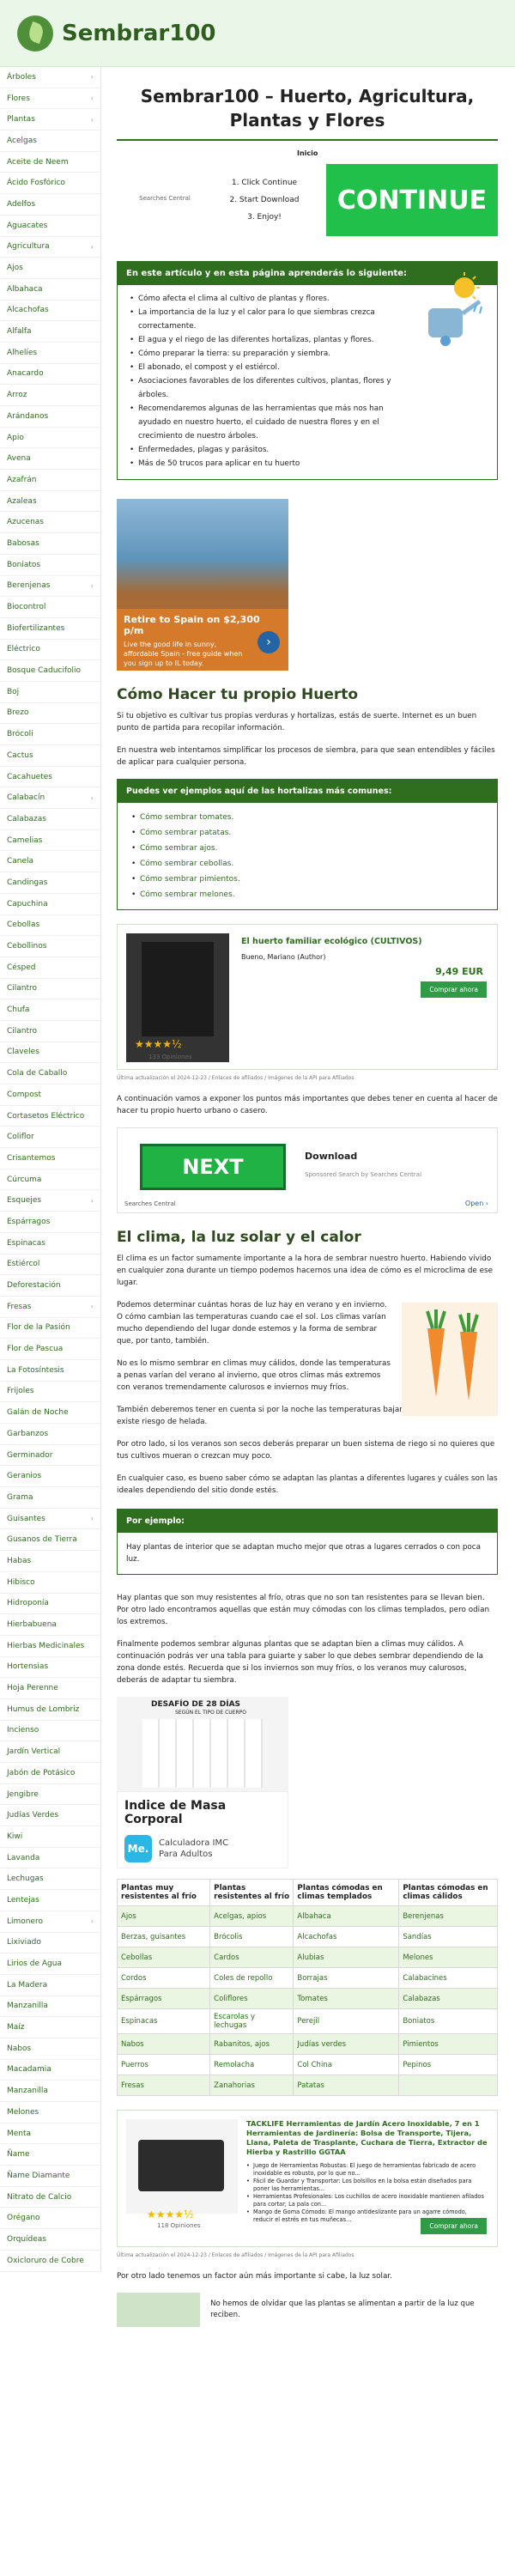 Image resolution: width=515 pixels, height=2576 pixels. What do you see at coordinates (50, 354) in the screenshot?
I see `sidebar-item: Alhelíes` at bounding box center [50, 354].